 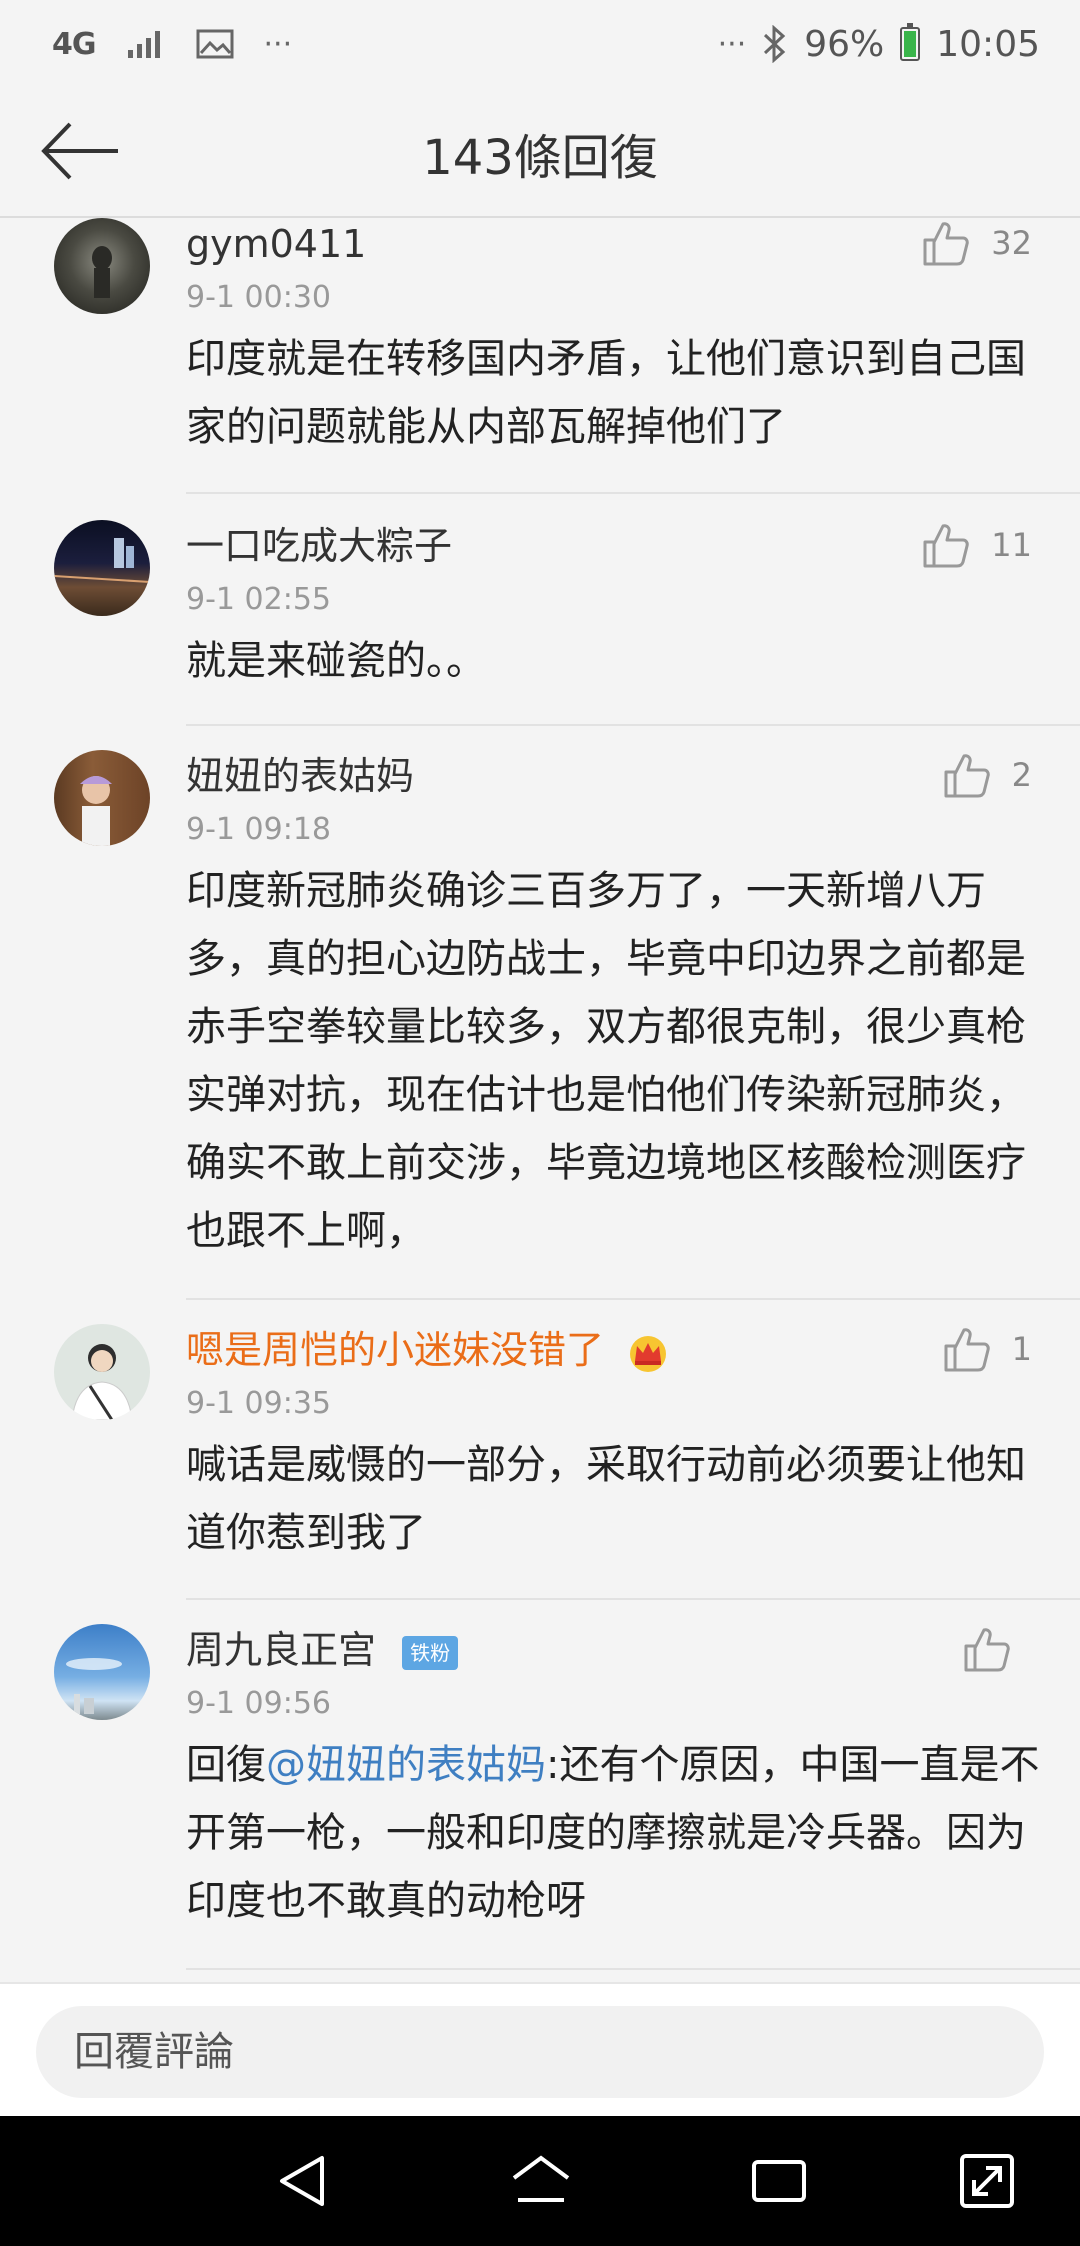 I want to click on comment-username: 周九良正宫 铁粉, so click(x=633, y=1650).